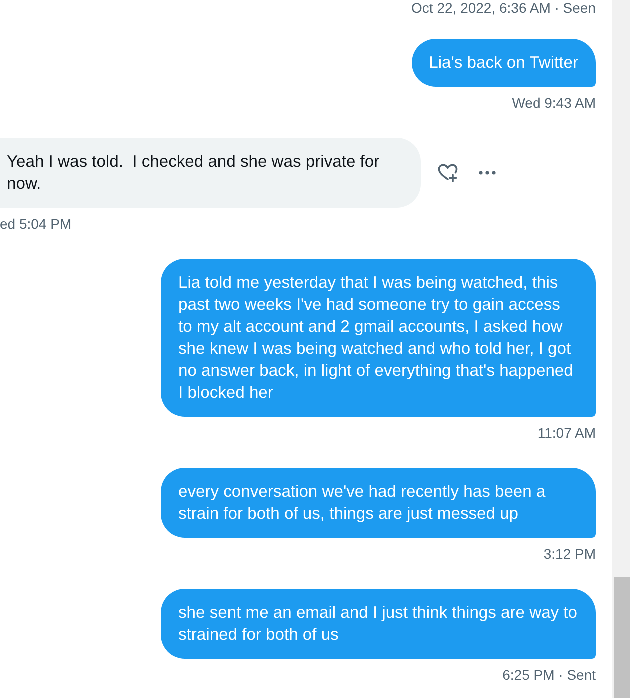 The image size is (630, 698). Describe the element at coordinates (36, 224) in the screenshot. I see `message-timestamp: ed 5:04 PM` at that location.